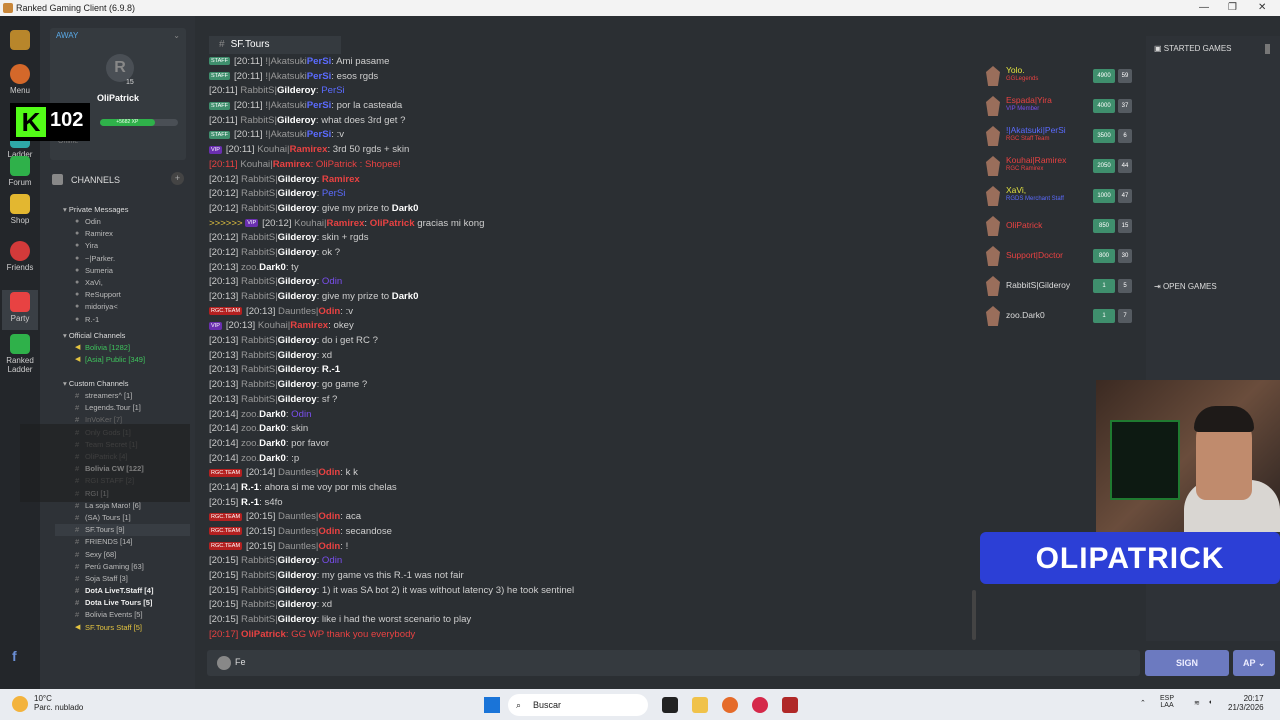 The height and width of the screenshot is (720, 1280). What do you see at coordinates (1187, 663) in the screenshot?
I see `sign-button: SIGN` at bounding box center [1187, 663].